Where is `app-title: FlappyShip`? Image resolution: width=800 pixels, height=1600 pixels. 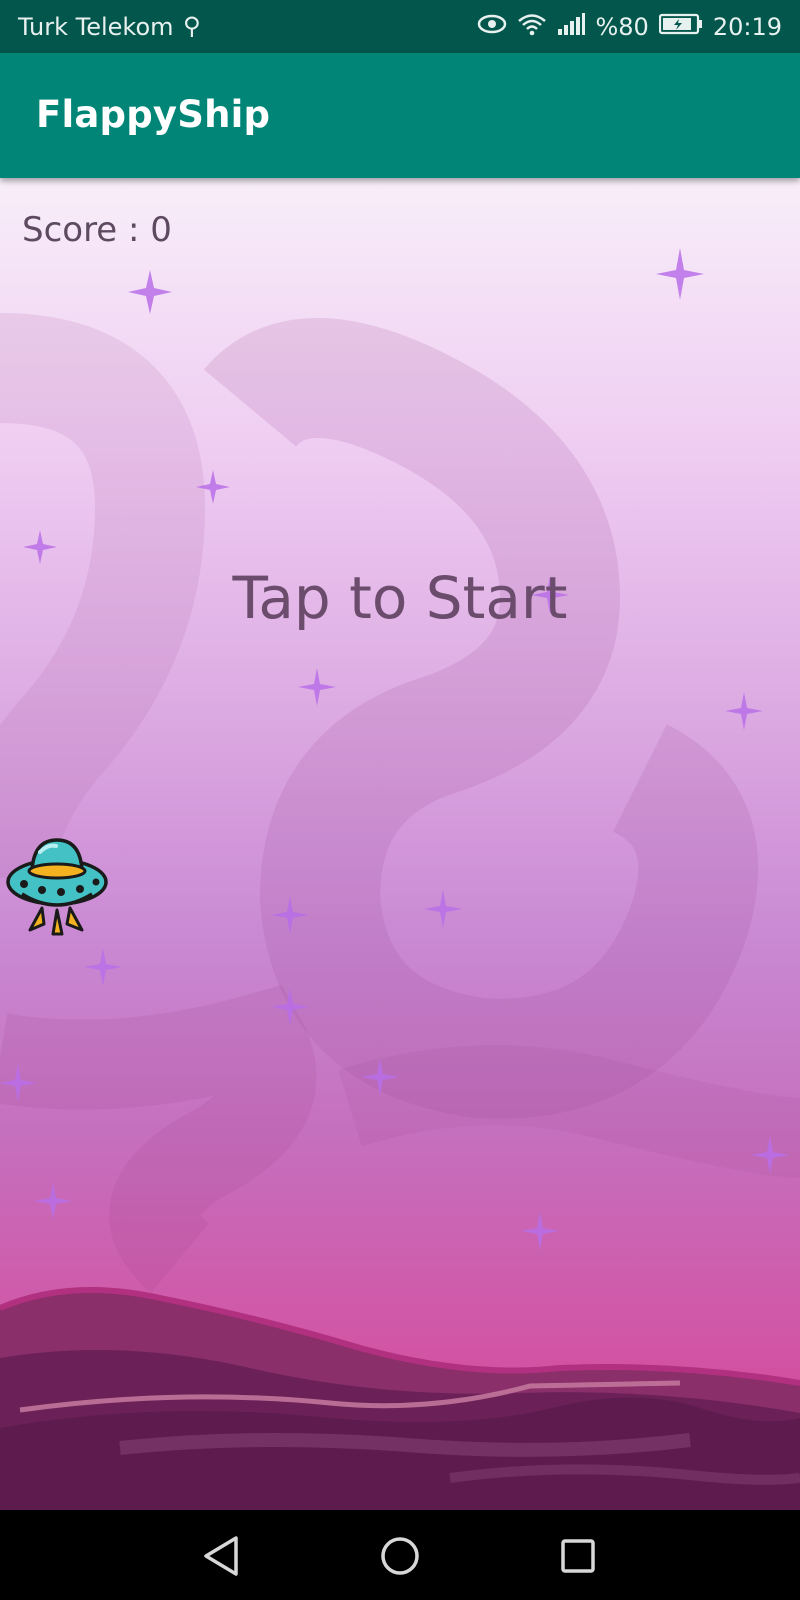
app-title: FlappyShip is located at coordinates (153, 114).